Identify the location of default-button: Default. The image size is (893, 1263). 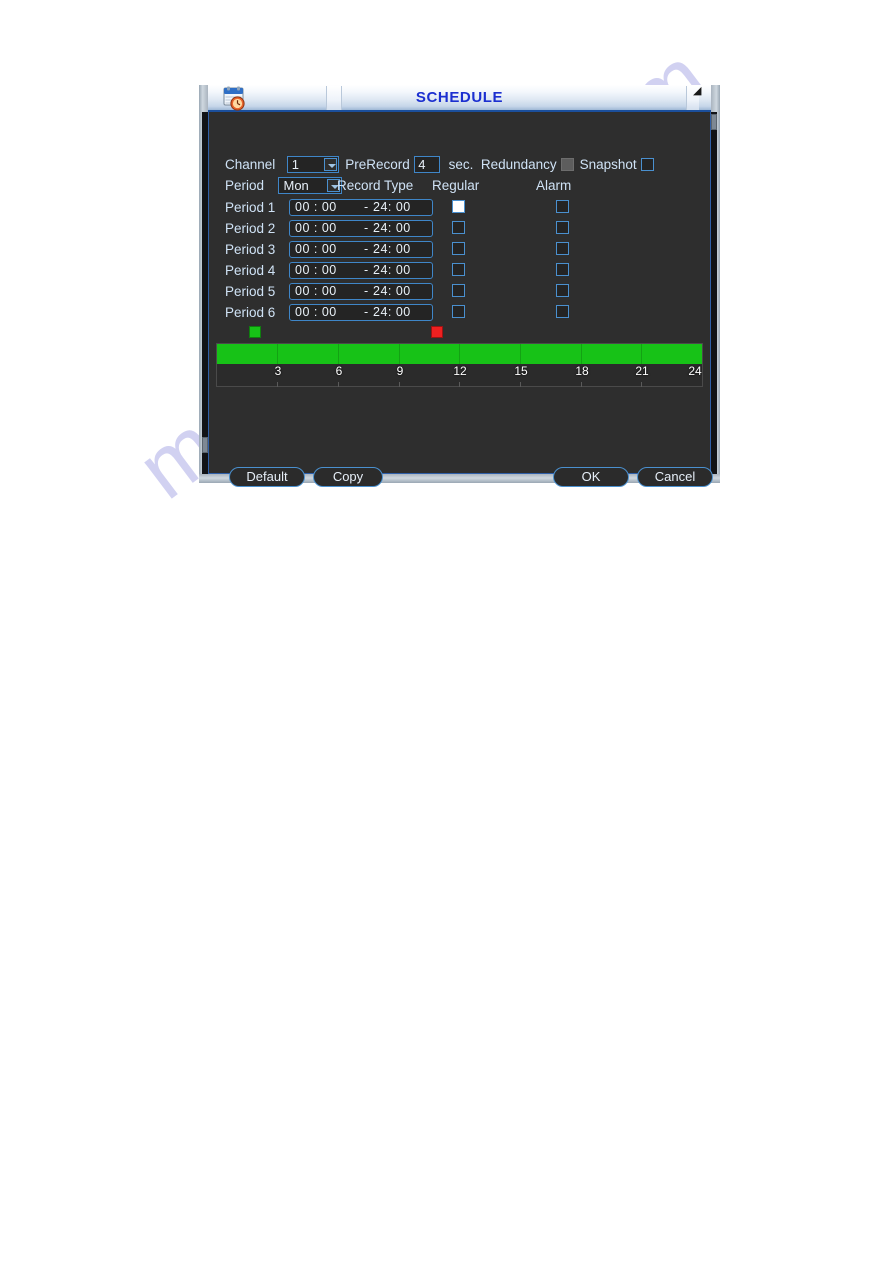
(267, 477).